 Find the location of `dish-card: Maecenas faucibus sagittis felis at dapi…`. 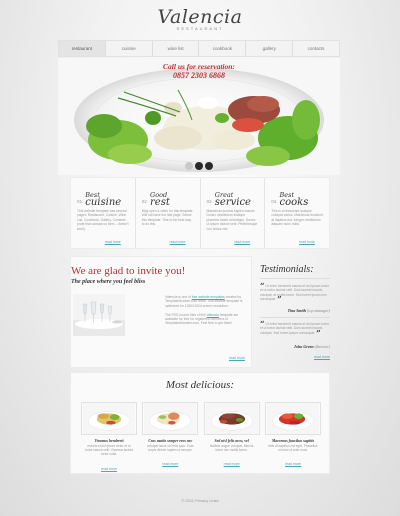

dish-card: Maecenas faucibus sagittis felis at dapi… is located at coordinates (292, 438).